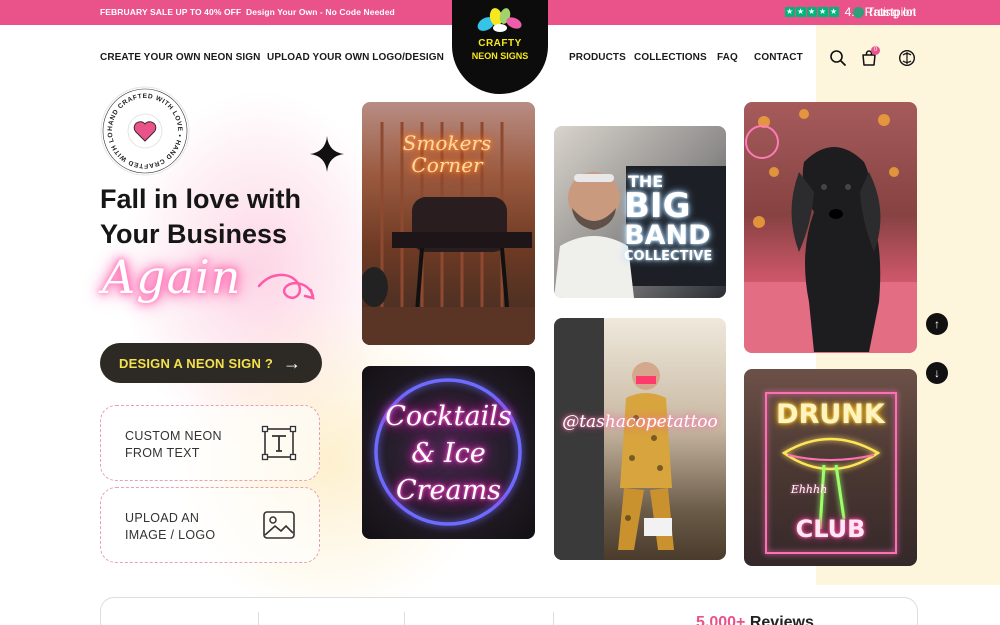 The height and width of the screenshot is (625, 1000). What do you see at coordinates (781, 619) in the screenshot?
I see `reviews-label: Reviews` at bounding box center [781, 619].